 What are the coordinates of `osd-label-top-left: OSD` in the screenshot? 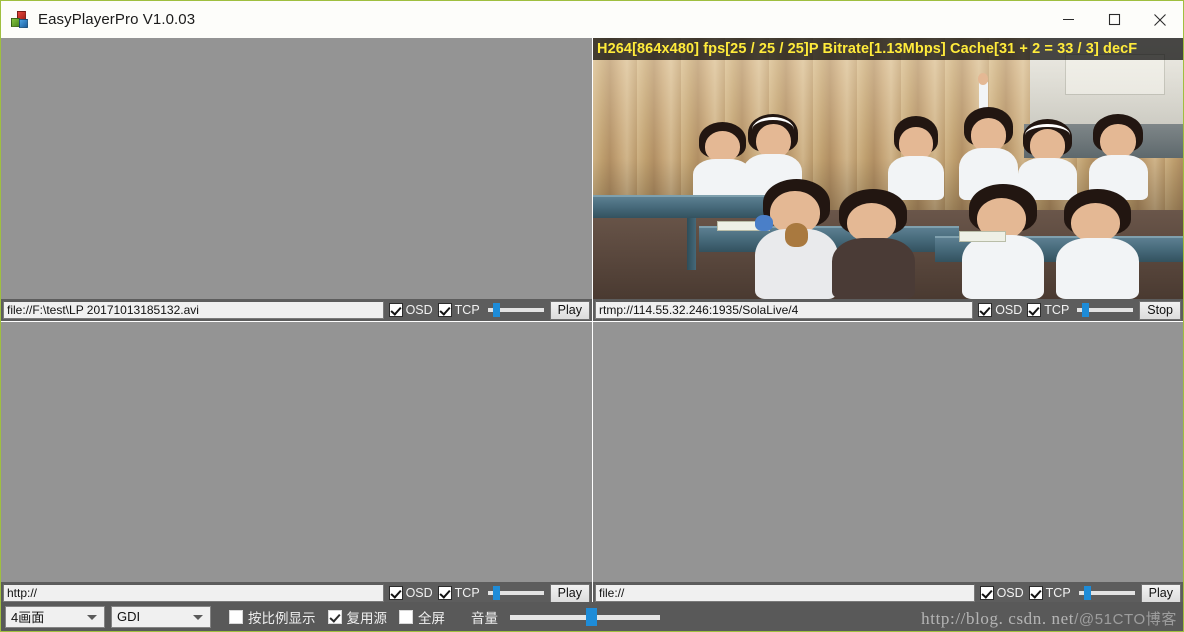 It's located at (419, 310).